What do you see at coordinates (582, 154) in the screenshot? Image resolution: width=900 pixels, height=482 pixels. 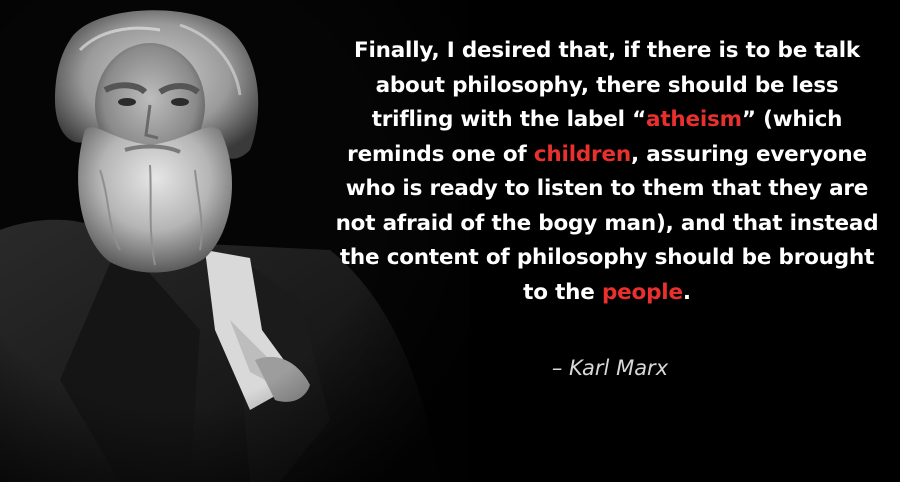 I see `highlight-children: children` at bounding box center [582, 154].